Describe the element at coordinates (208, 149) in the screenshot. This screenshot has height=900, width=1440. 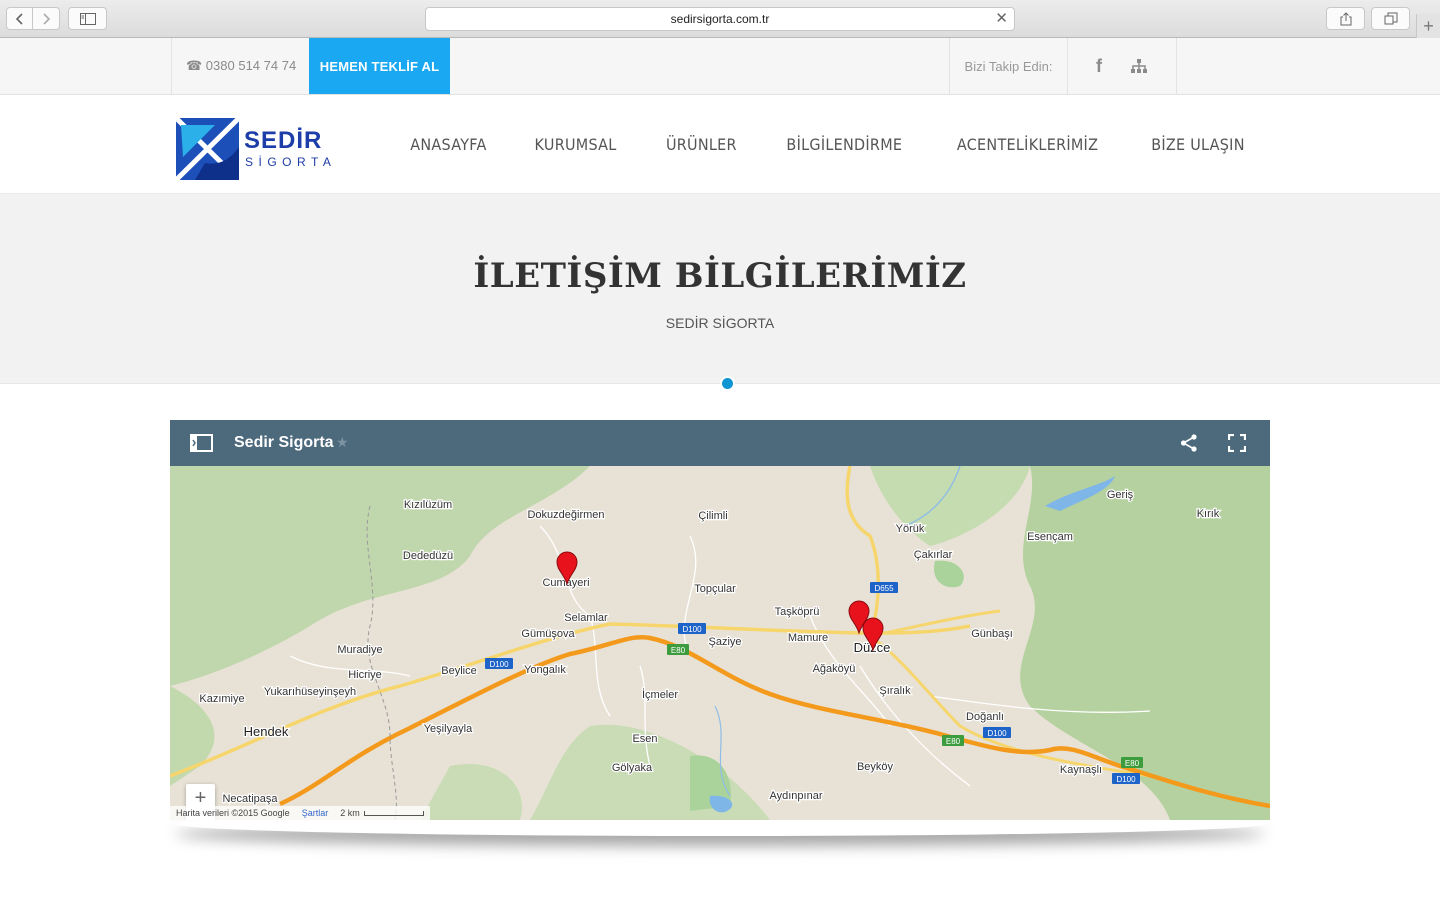
I see `logo-mark-icon` at that location.